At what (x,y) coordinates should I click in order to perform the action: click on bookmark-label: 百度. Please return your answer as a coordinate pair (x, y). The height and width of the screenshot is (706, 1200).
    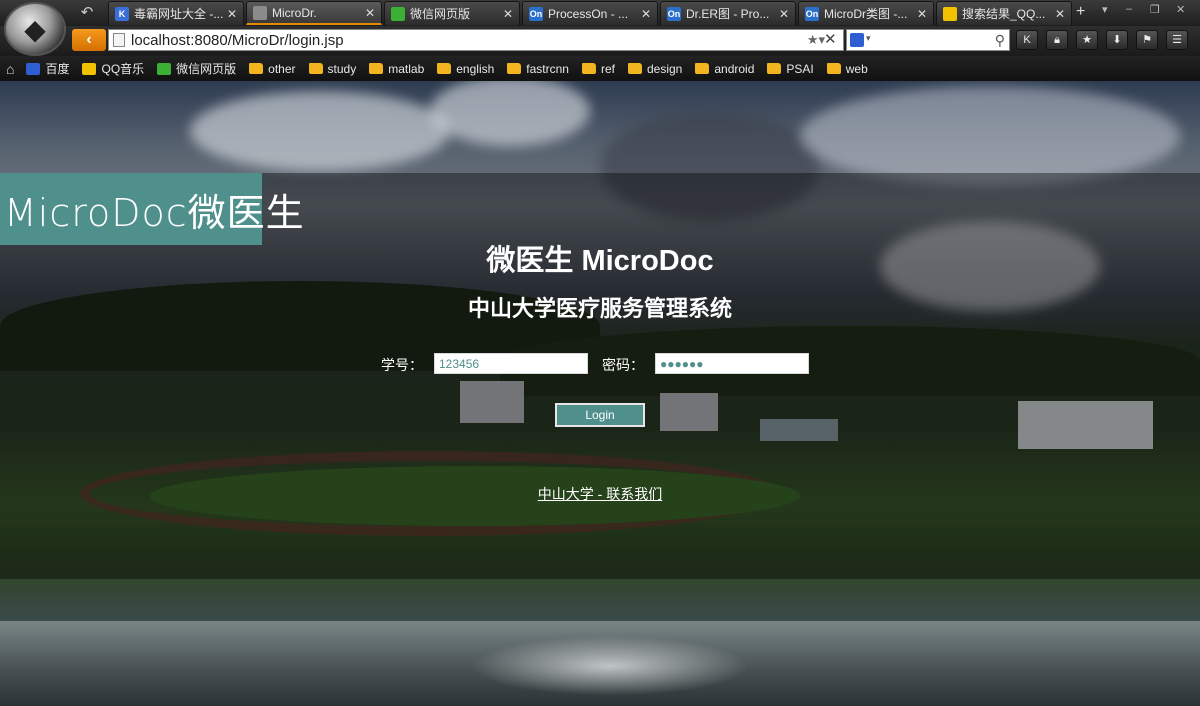
    Looking at the image, I should click on (57, 69).